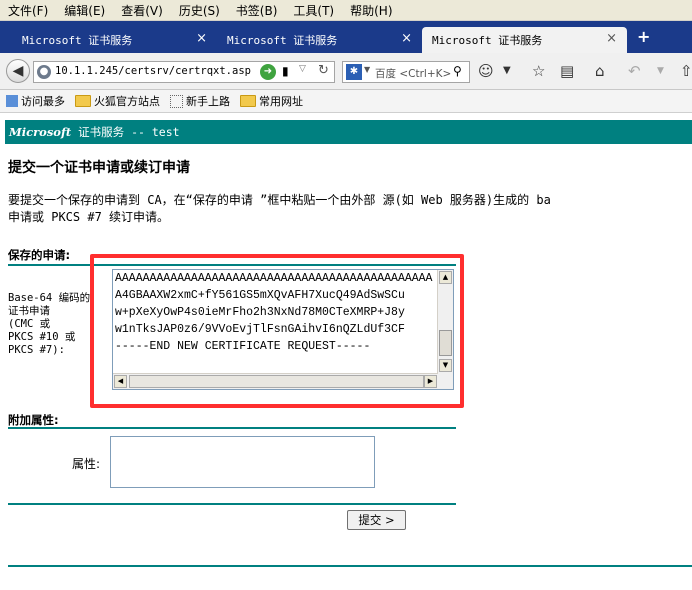 This screenshot has height=590, width=692. Describe the element at coordinates (39, 255) in the screenshot. I see `saved-request-heading: 保存的申请:` at that location.